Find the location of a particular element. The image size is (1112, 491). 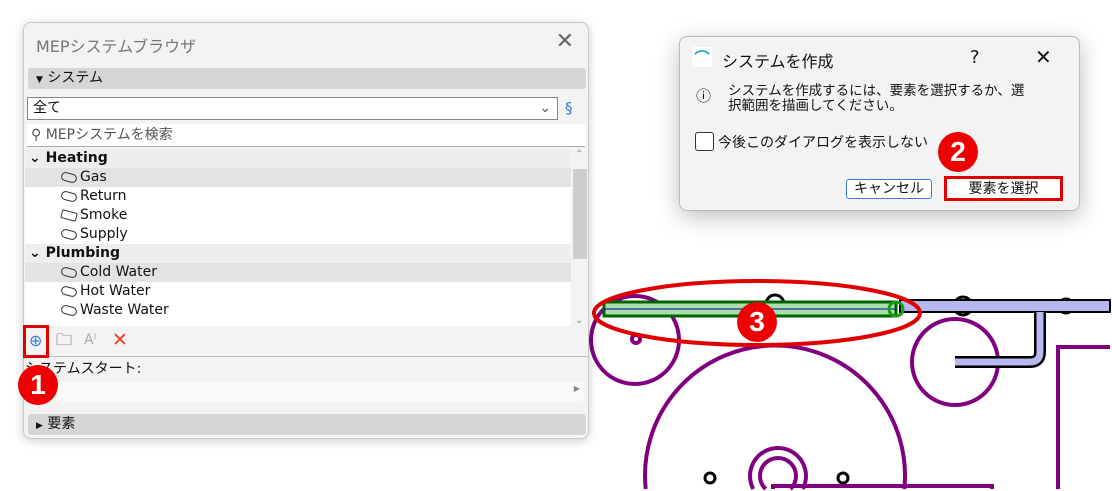

help-button: ? is located at coordinates (975, 57).